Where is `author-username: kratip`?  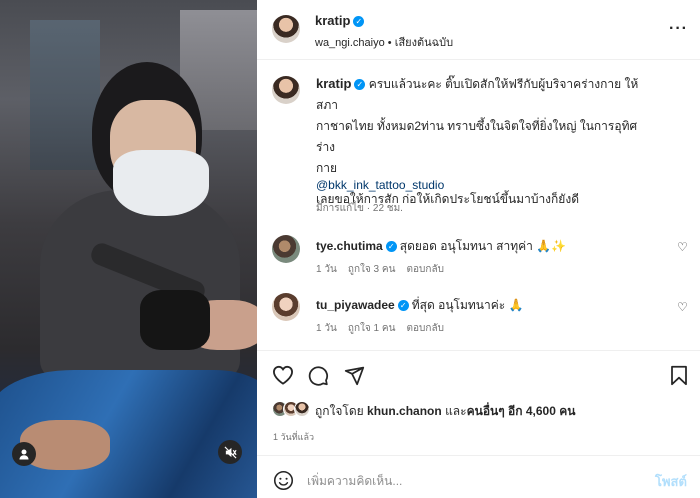
author-username: kratip is located at coordinates (332, 20).